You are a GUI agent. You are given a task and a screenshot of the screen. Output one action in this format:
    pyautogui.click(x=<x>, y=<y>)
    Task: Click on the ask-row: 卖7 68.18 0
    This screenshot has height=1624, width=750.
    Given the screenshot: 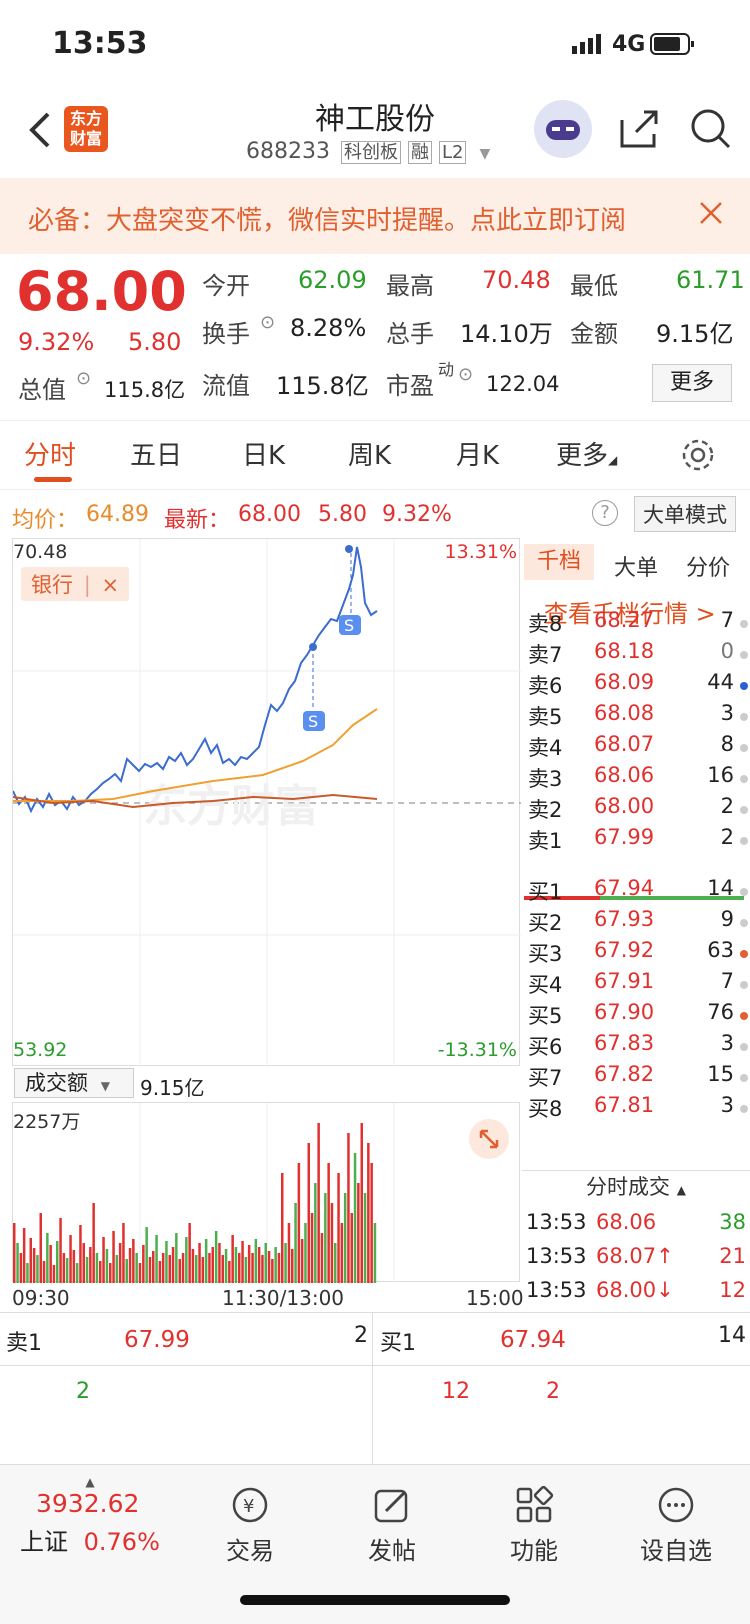 What is the action you would take?
    pyautogui.click(x=636, y=655)
    